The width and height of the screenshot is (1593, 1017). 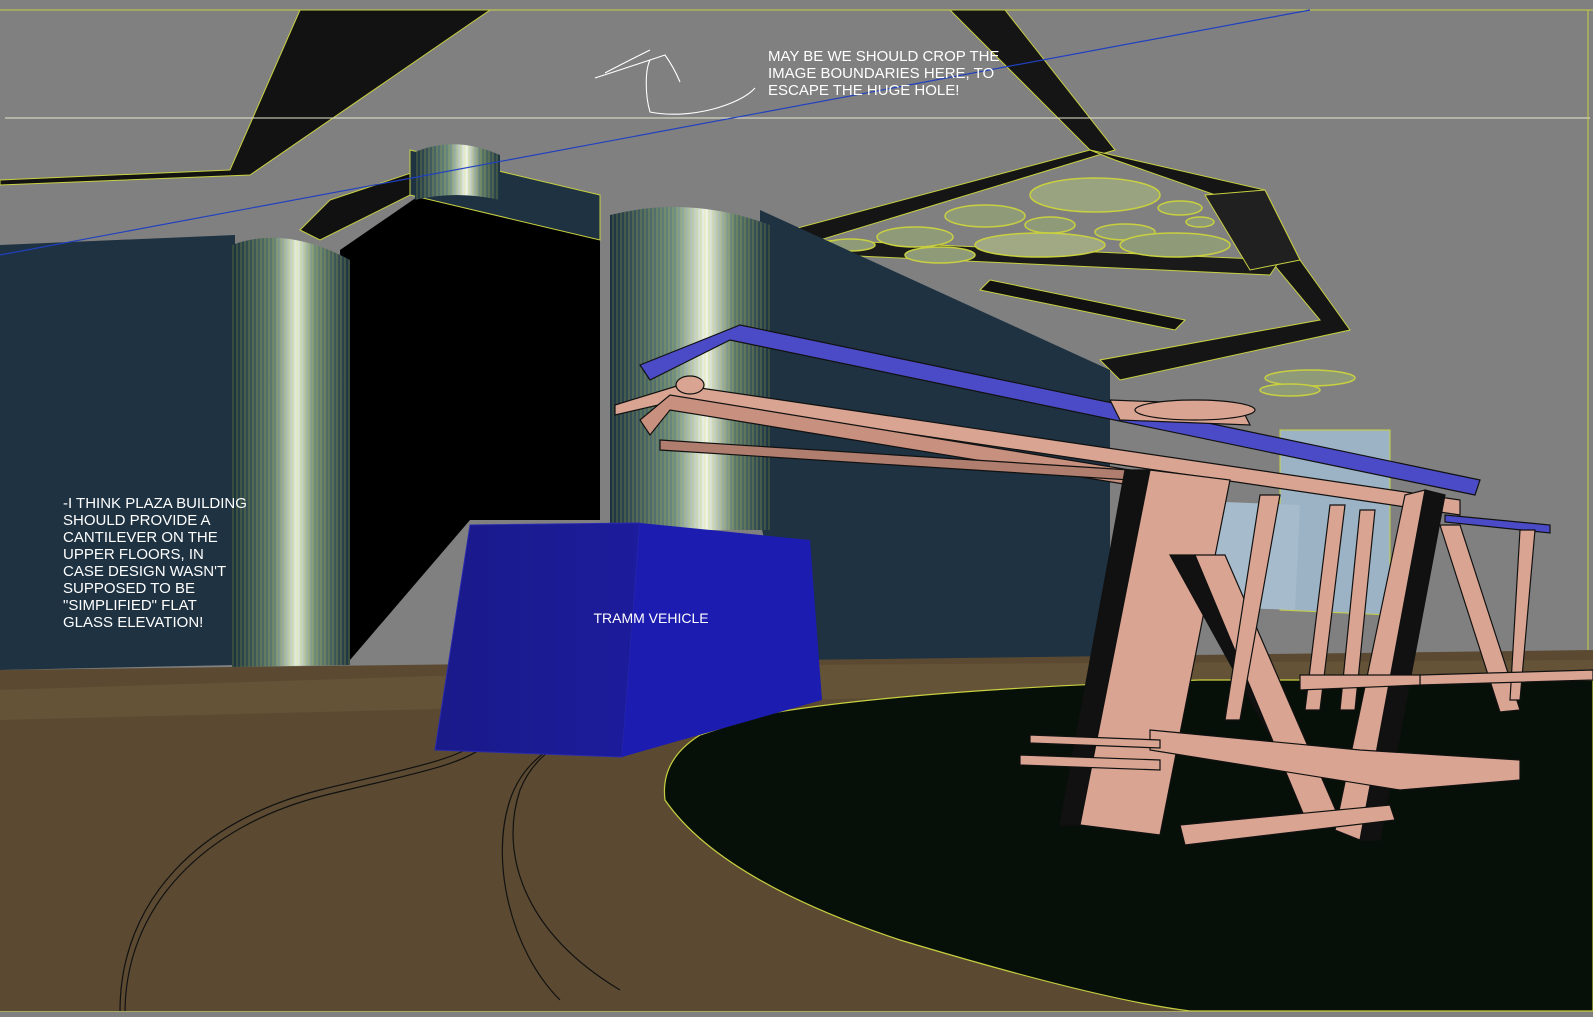 What do you see at coordinates (651, 618) in the screenshot?
I see `tram-label: TRAMM VEHICLE` at bounding box center [651, 618].